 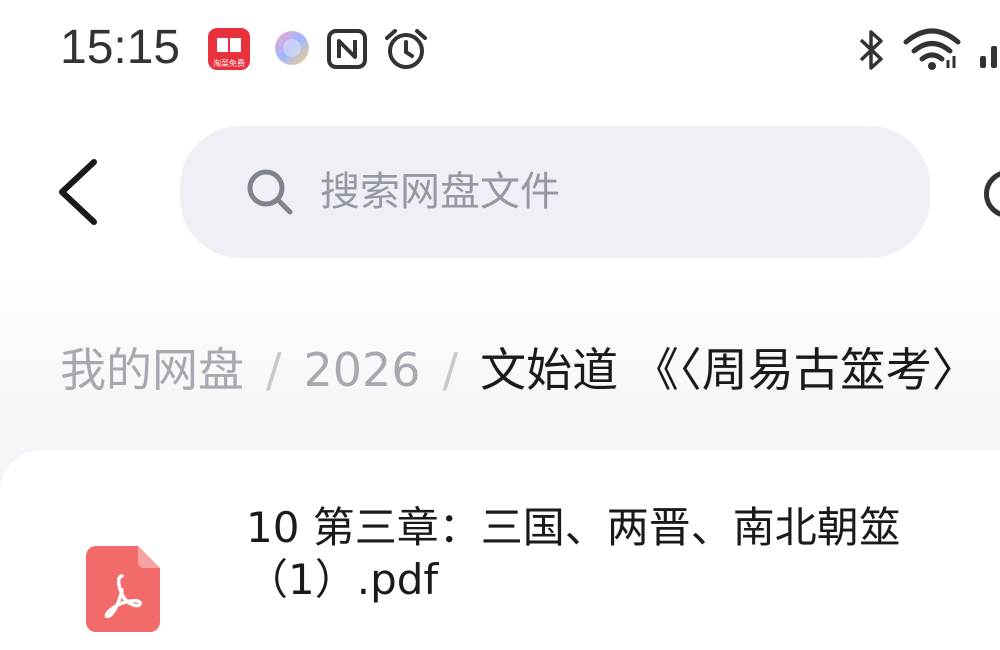 I want to click on breadcrumb-item-current: 文始道 《〈周易古筮考〉, so click(x=729, y=370).